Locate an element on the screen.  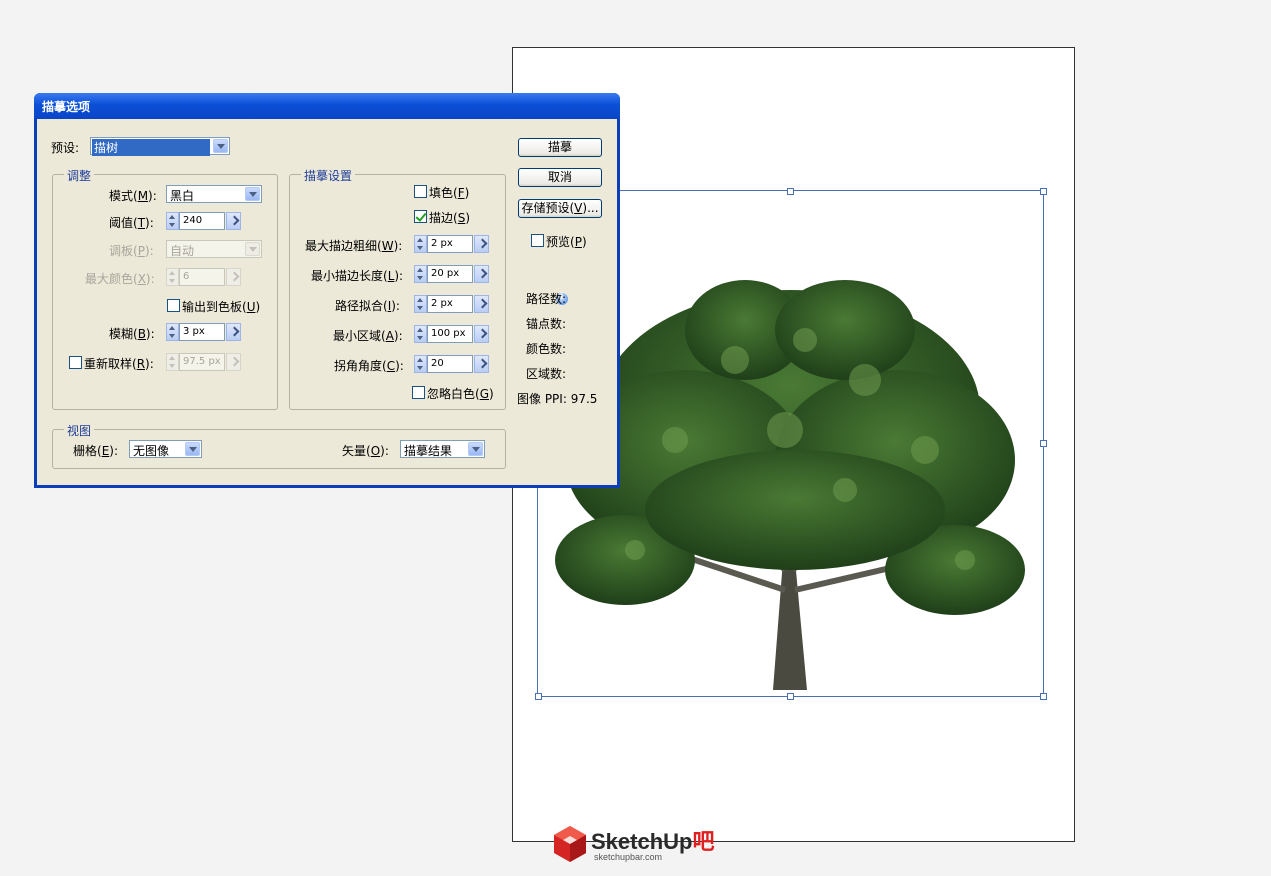
threshold-value: 240 is located at coordinates (202, 221).